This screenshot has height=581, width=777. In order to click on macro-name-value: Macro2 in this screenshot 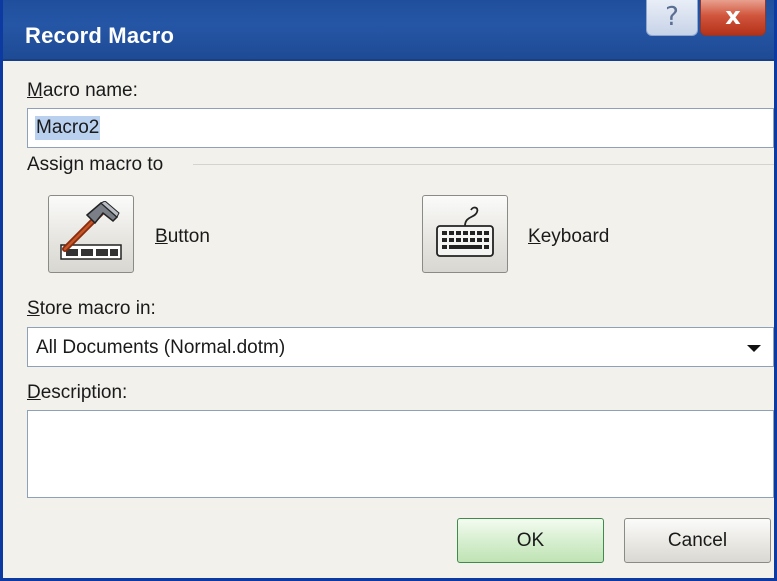, I will do `click(68, 128)`.